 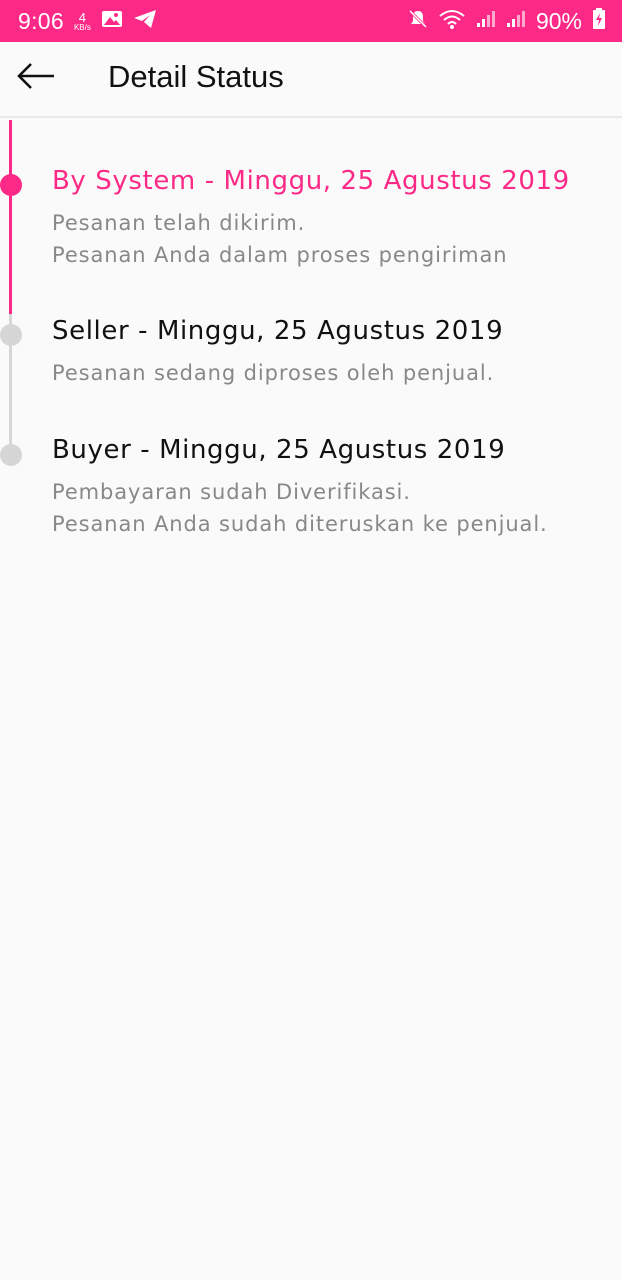 What do you see at coordinates (112, 21) in the screenshot?
I see `gallery-icon` at bounding box center [112, 21].